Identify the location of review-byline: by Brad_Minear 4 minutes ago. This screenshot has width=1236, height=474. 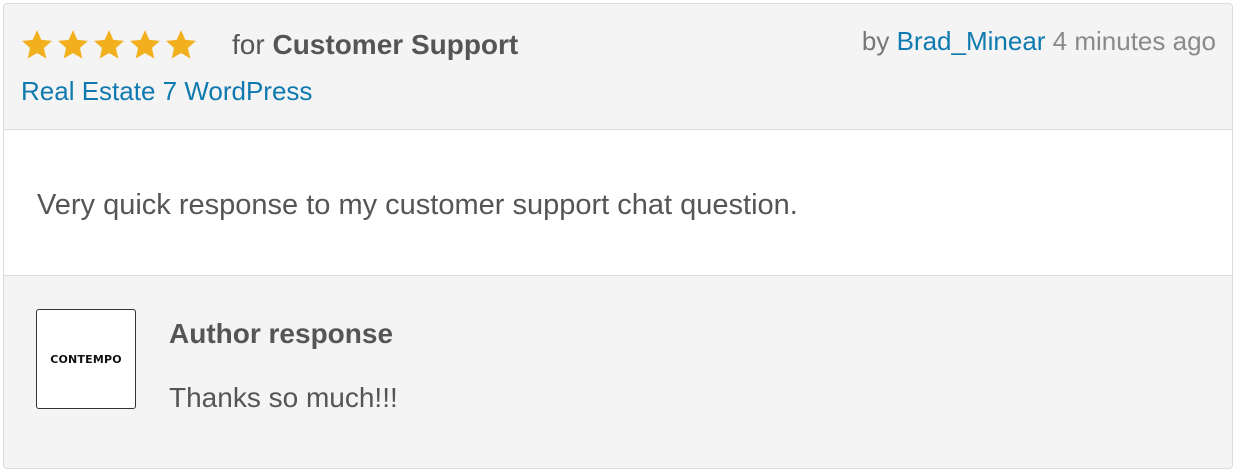
(1039, 41).